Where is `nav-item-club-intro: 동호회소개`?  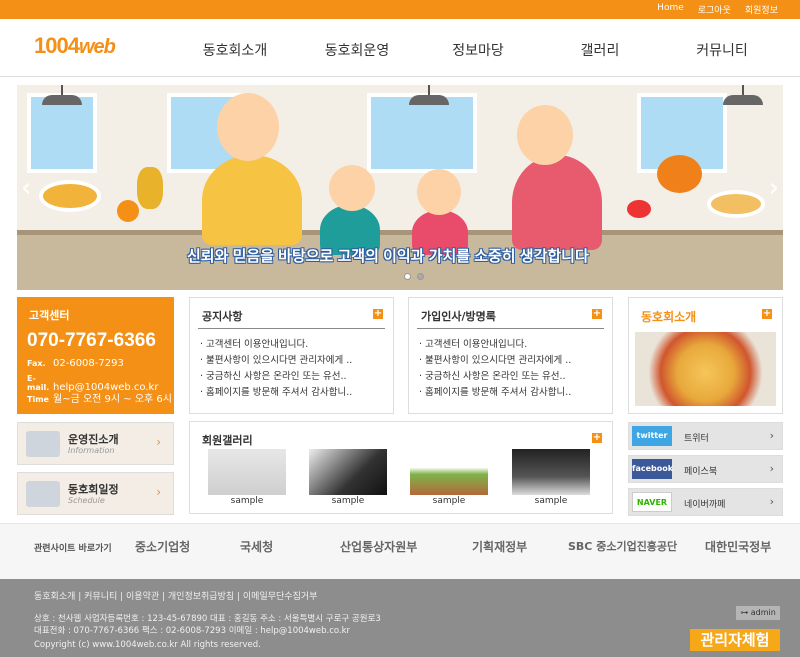 nav-item-club-intro: 동호회소개 is located at coordinates (235, 50).